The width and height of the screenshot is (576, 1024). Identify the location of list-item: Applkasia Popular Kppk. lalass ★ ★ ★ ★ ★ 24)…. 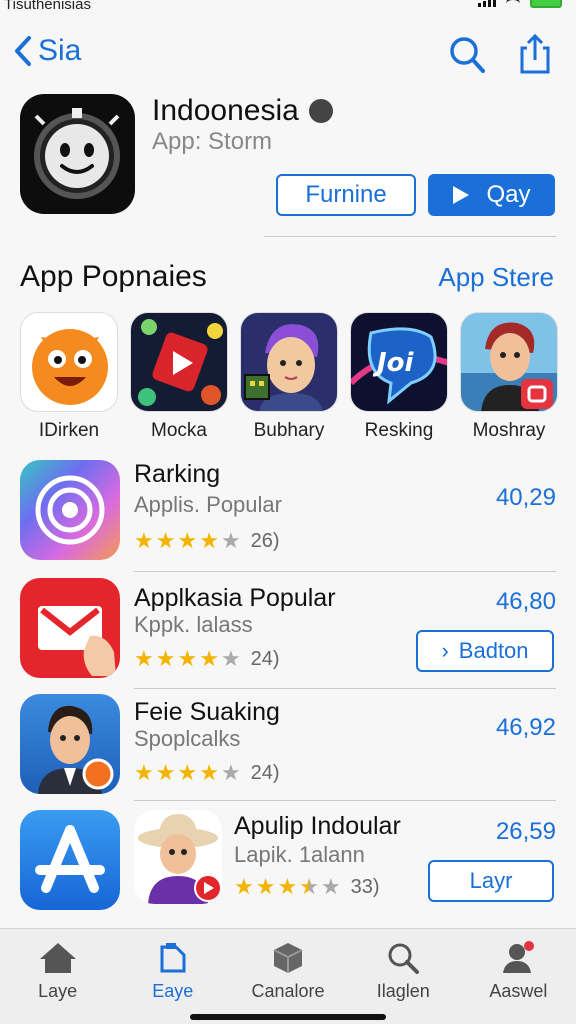
(288, 628).